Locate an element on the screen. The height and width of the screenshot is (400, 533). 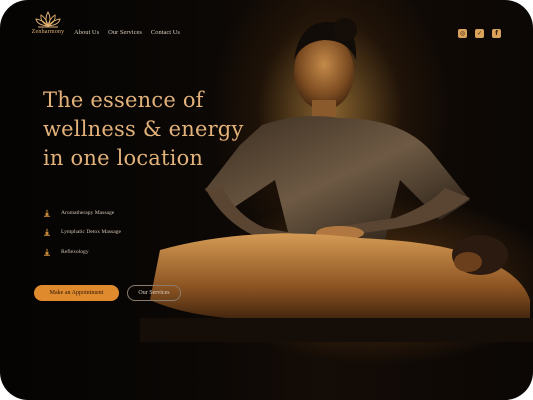
nav-link-services: Our Services is located at coordinates (125, 32).